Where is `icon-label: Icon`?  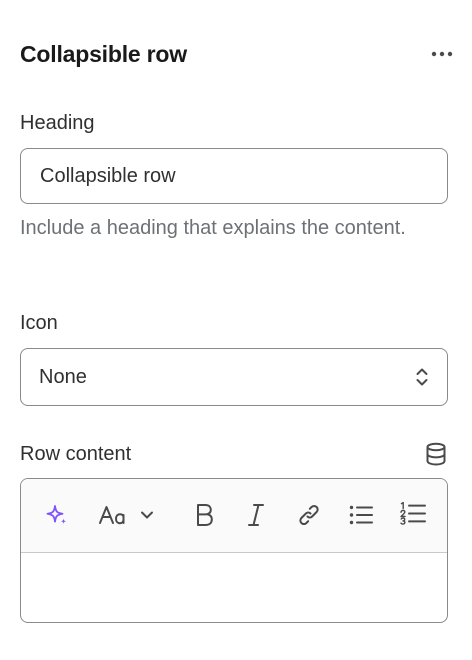
icon-label: Icon is located at coordinates (39, 323).